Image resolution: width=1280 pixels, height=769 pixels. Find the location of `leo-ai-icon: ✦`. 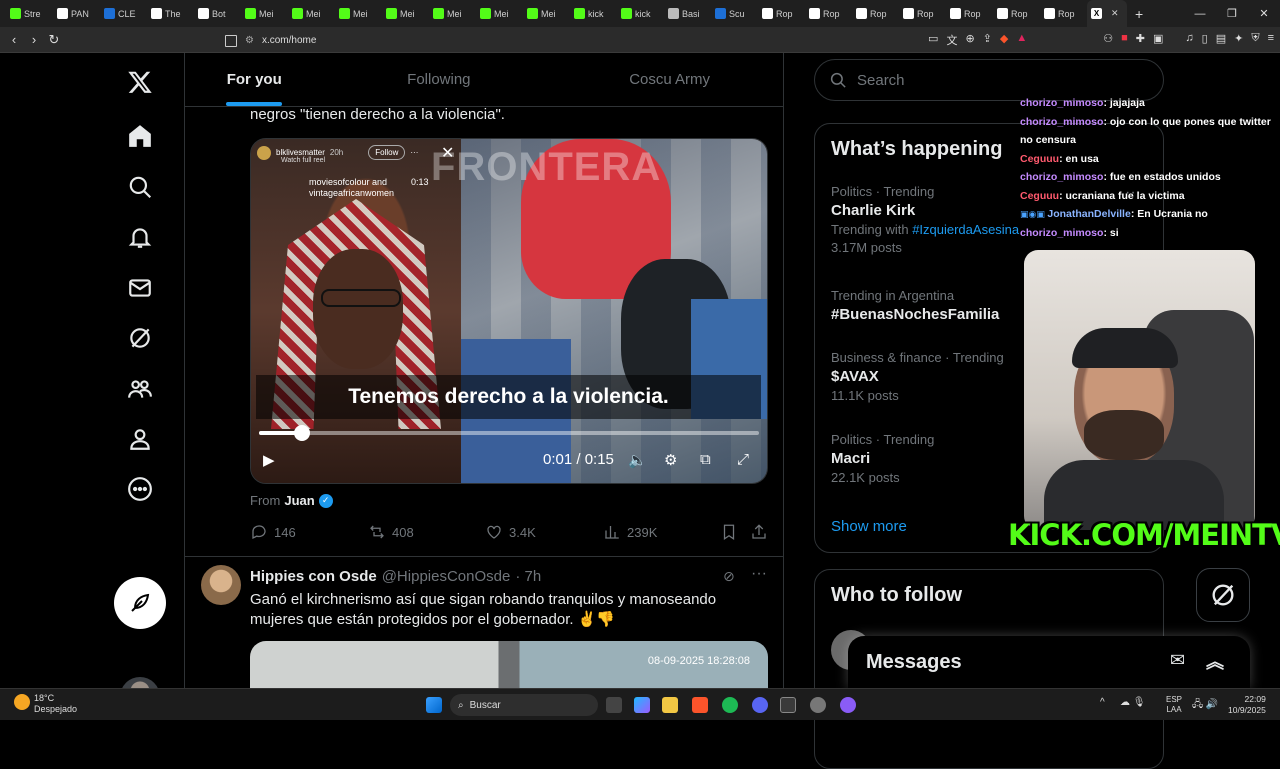

leo-ai-icon: ✦ is located at coordinates (1238, 40).